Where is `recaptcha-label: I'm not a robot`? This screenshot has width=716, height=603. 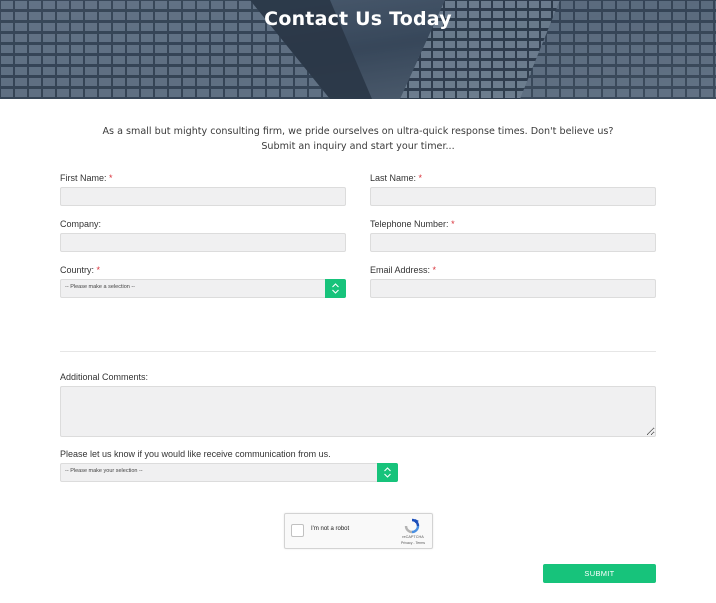 recaptcha-label: I'm not a robot is located at coordinates (330, 529).